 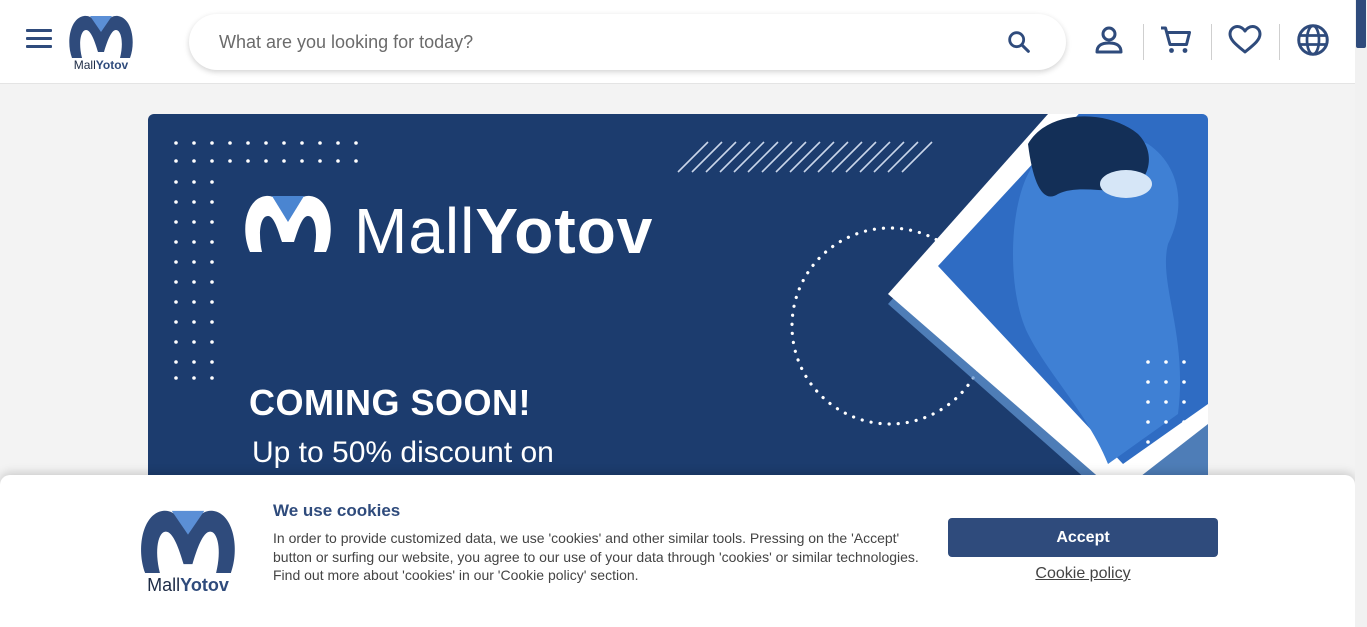 I want to click on globe-icon, so click(x=1313, y=40).